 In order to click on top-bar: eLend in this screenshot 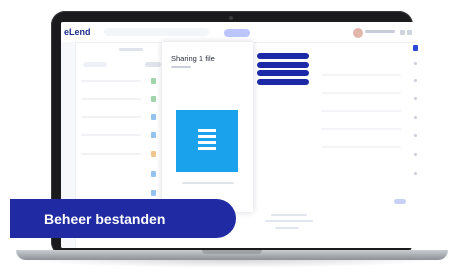, I will do `click(239, 32)`.